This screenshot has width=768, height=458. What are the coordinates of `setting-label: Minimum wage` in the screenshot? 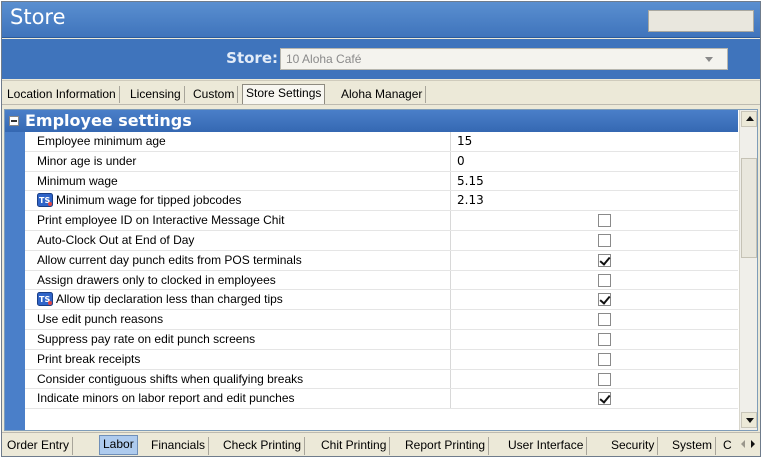 It's located at (238, 181).